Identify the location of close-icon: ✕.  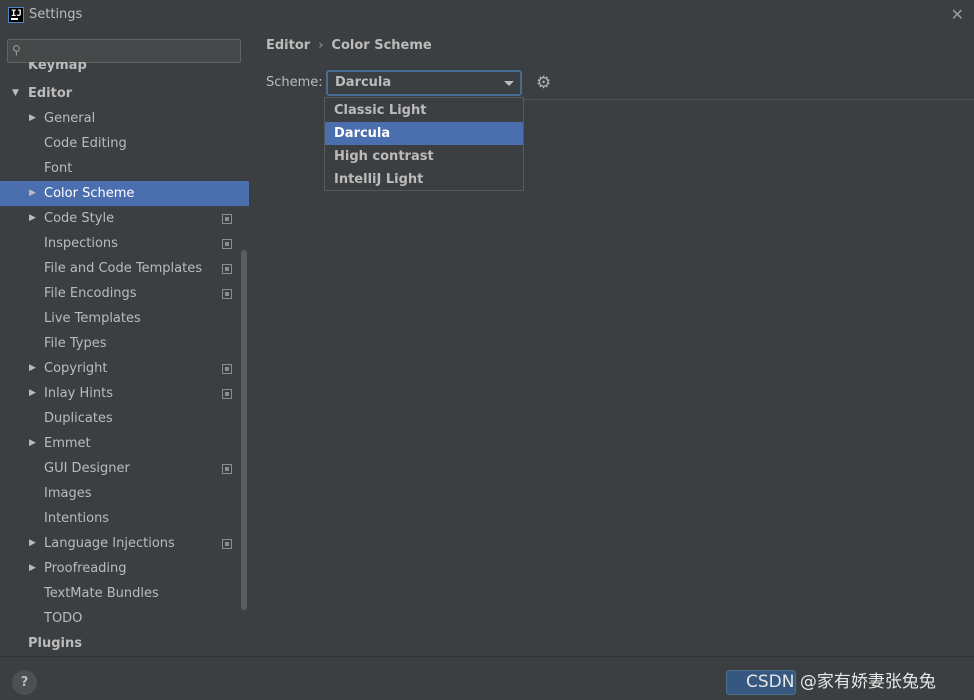
(957, 14).